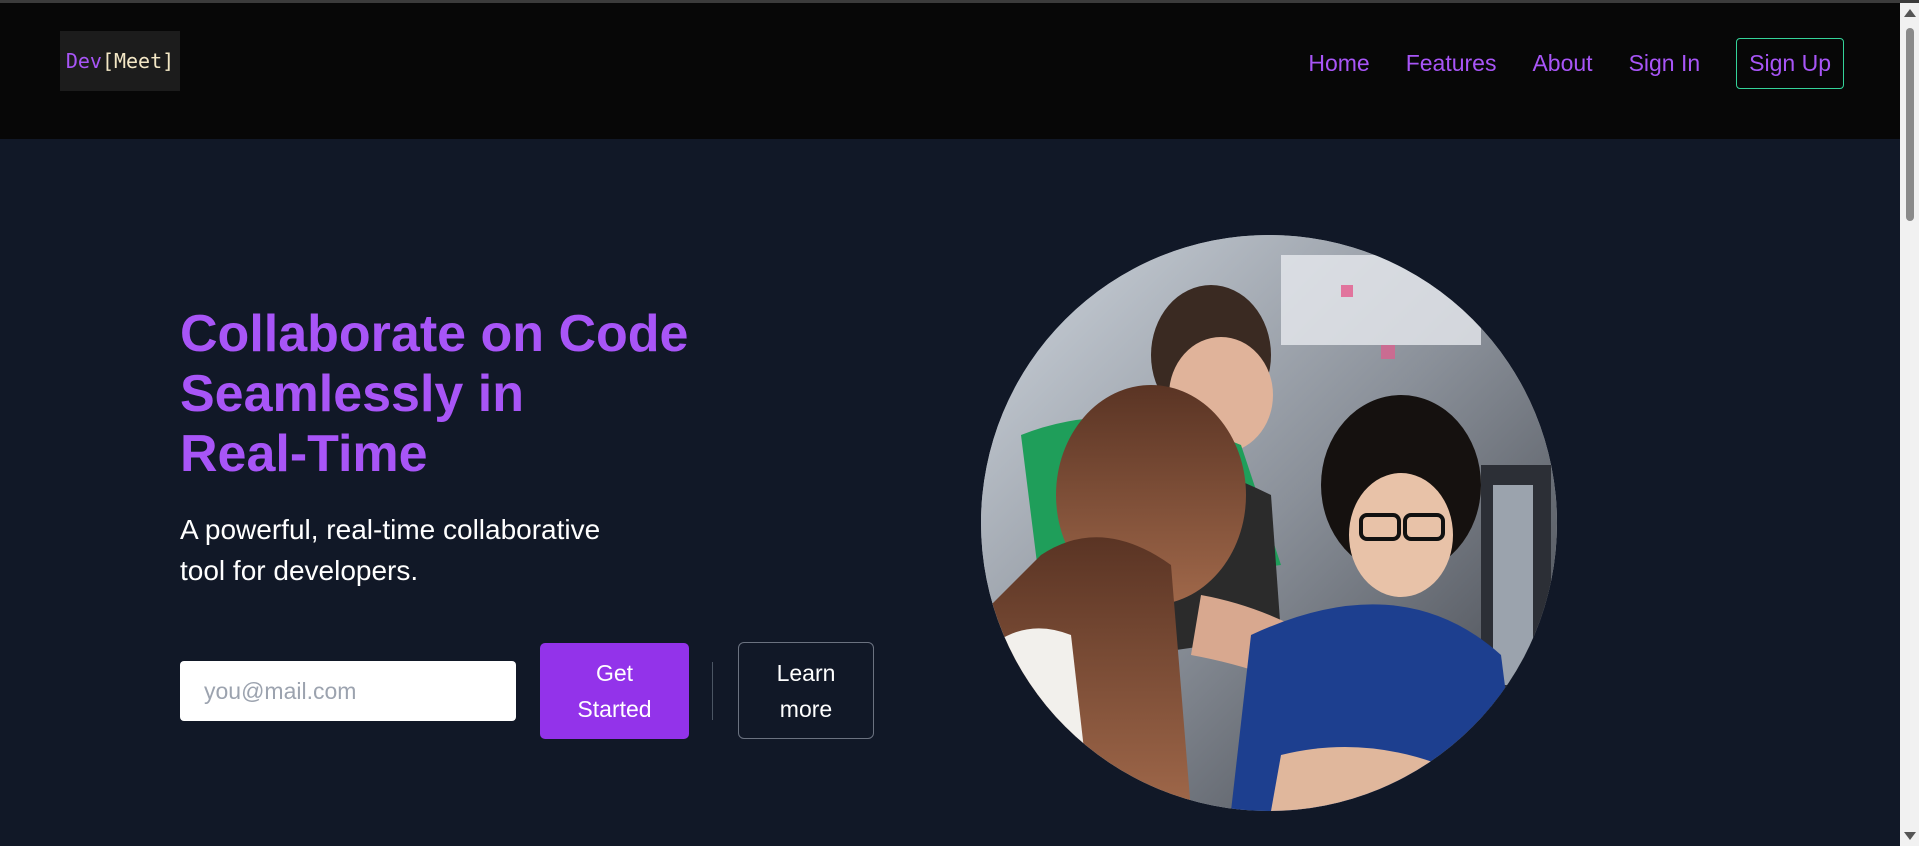 The width and height of the screenshot is (1919, 846). I want to click on learn-more-label-line-1: Learn, so click(806, 672).